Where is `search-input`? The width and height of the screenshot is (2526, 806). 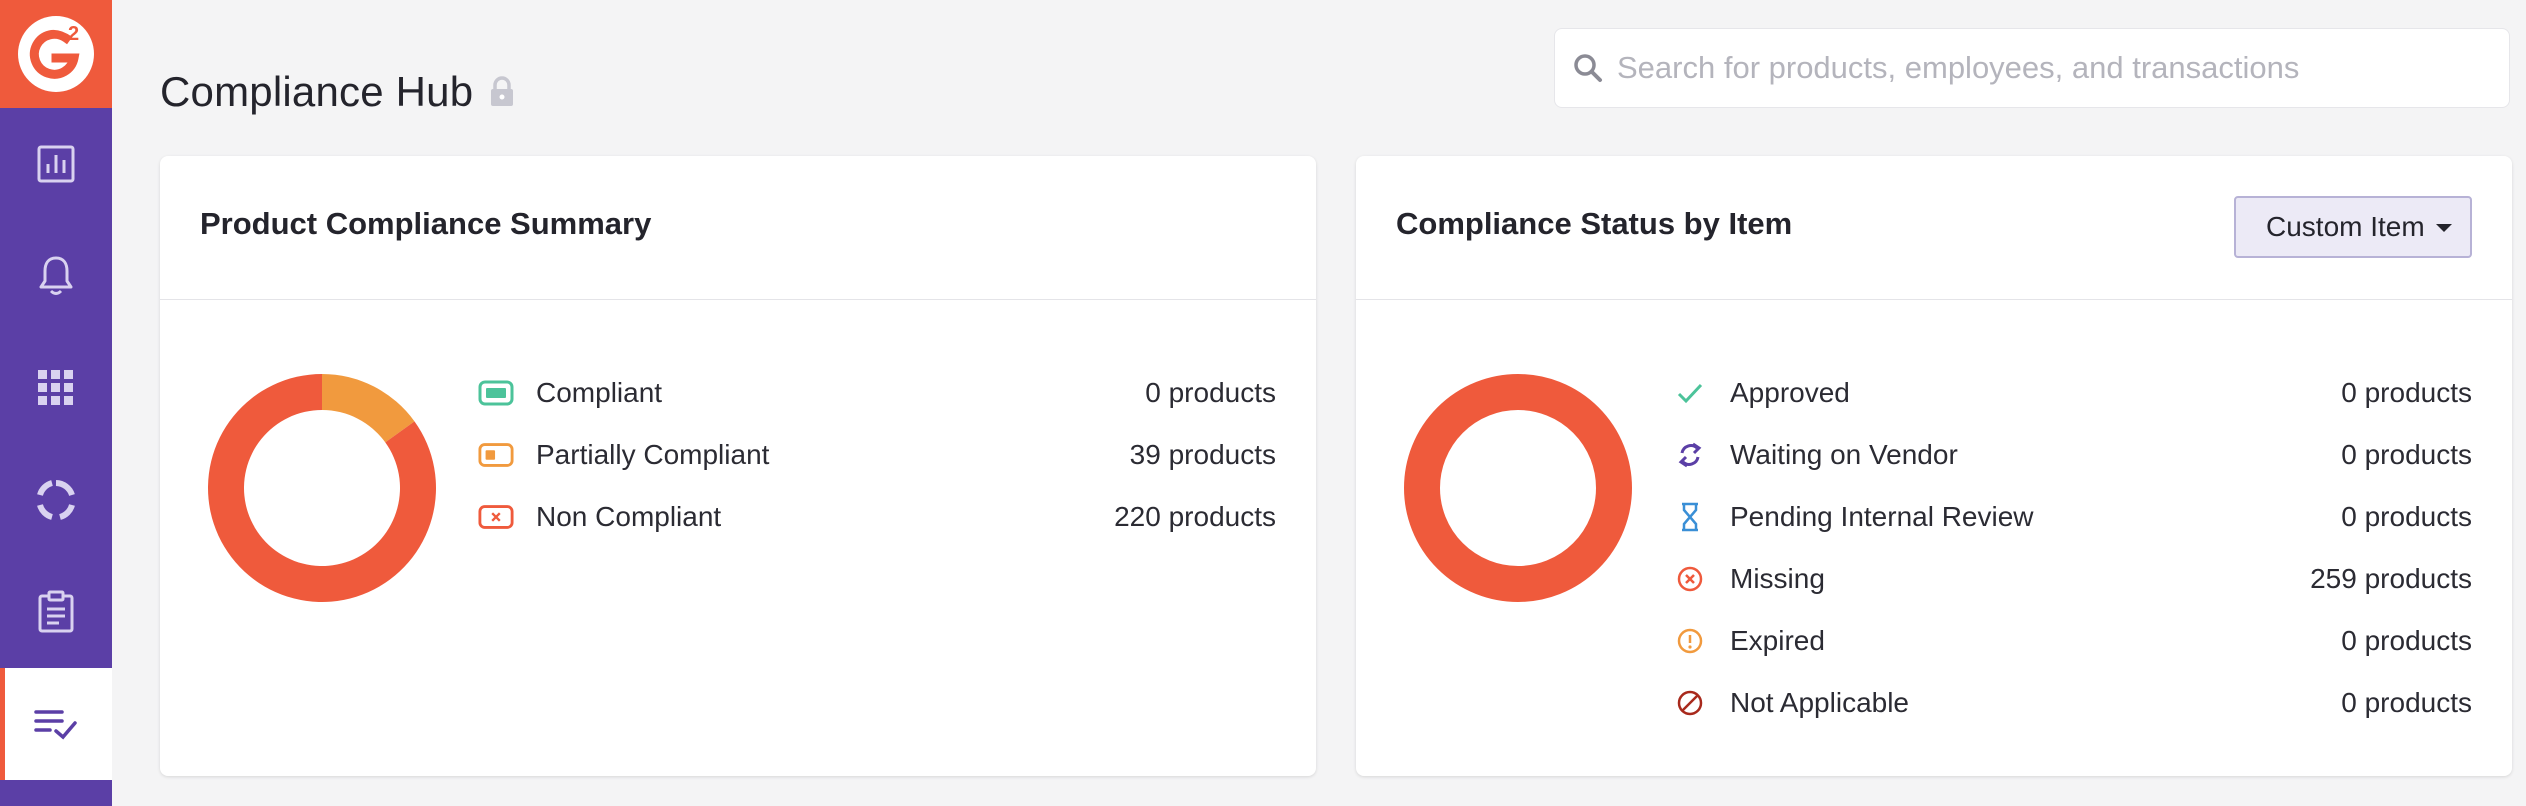 search-input is located at coordinates (2057, 68).